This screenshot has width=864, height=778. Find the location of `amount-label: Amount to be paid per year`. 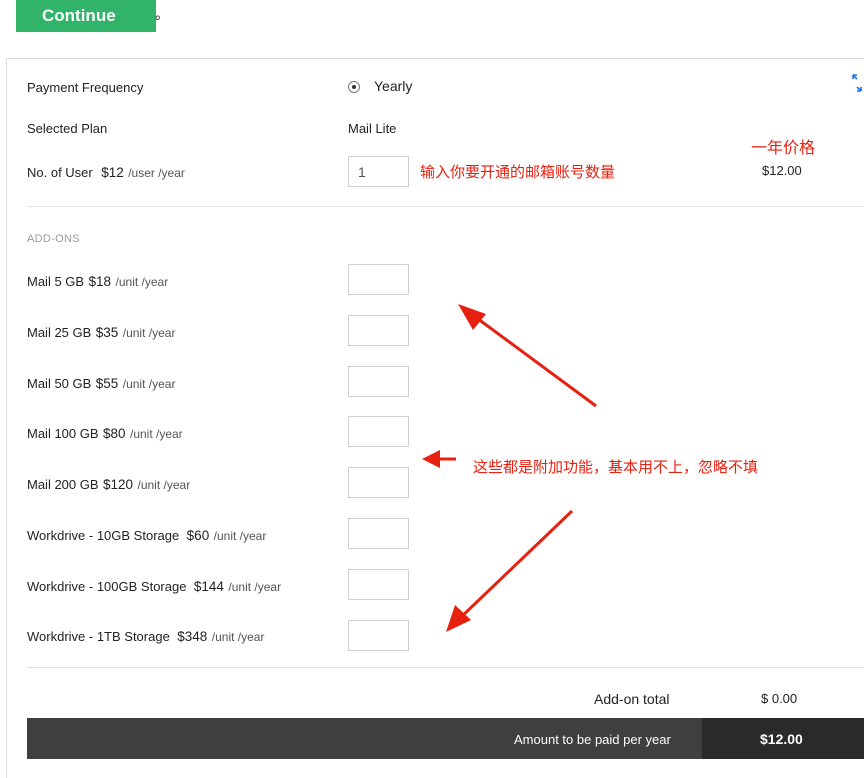

amount-label: Amount to be paid per year is located at coordinates (592, 739).